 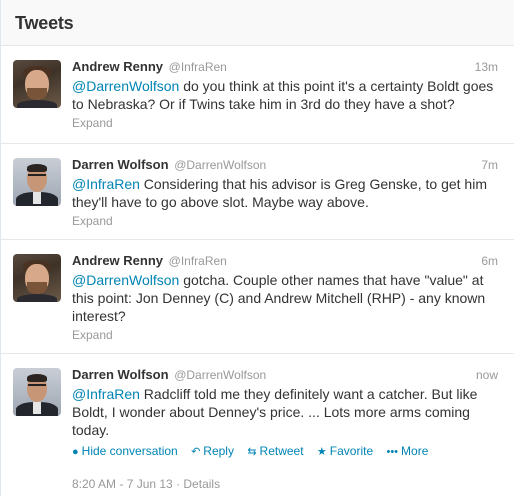 I want to click on reply-button: ↶ Reply, so click(x=212, y=451).